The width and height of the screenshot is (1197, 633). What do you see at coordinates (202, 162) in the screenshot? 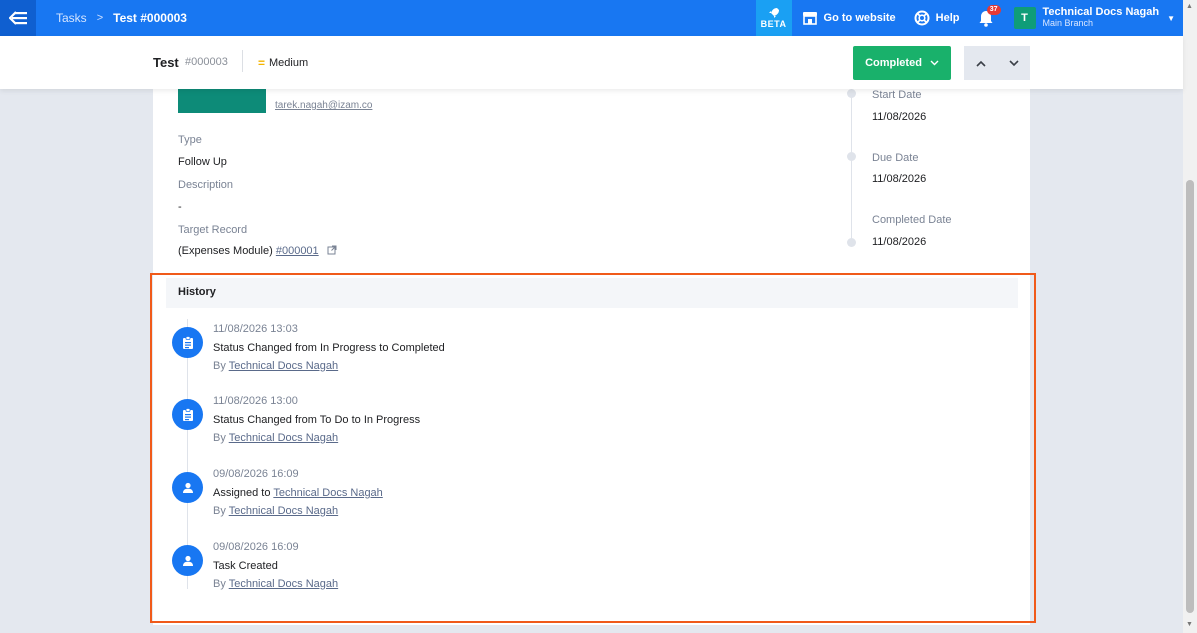
I see `type-value: Follow Up` at bounding box center [202, 162].